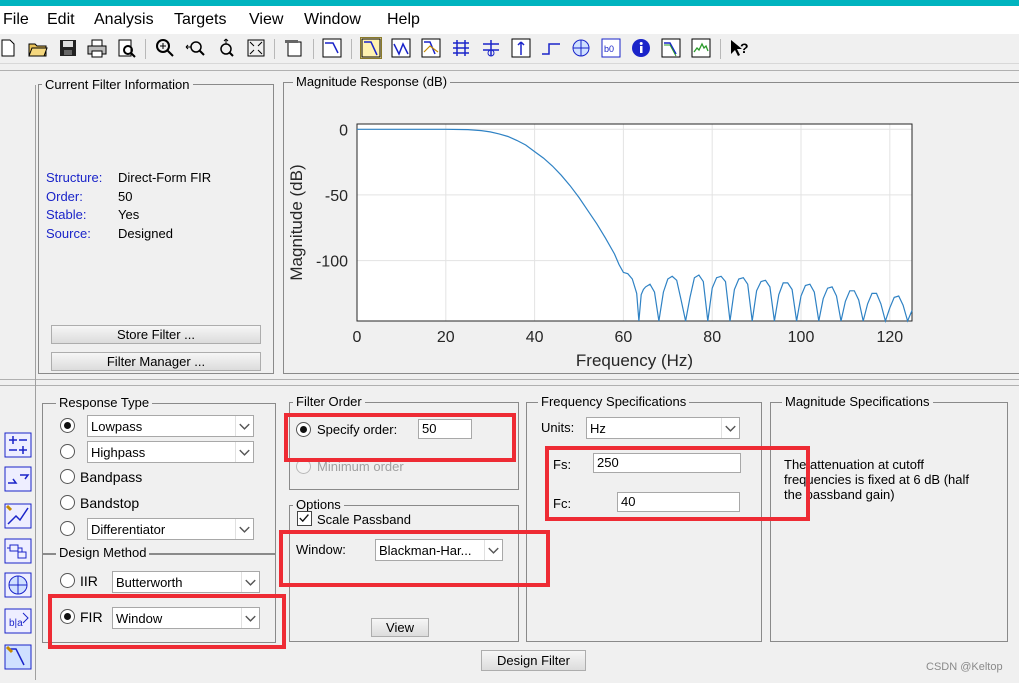  Describe the element at coordinates (35, 382) in the screenshot. I see `sidebar-divider` at that location.